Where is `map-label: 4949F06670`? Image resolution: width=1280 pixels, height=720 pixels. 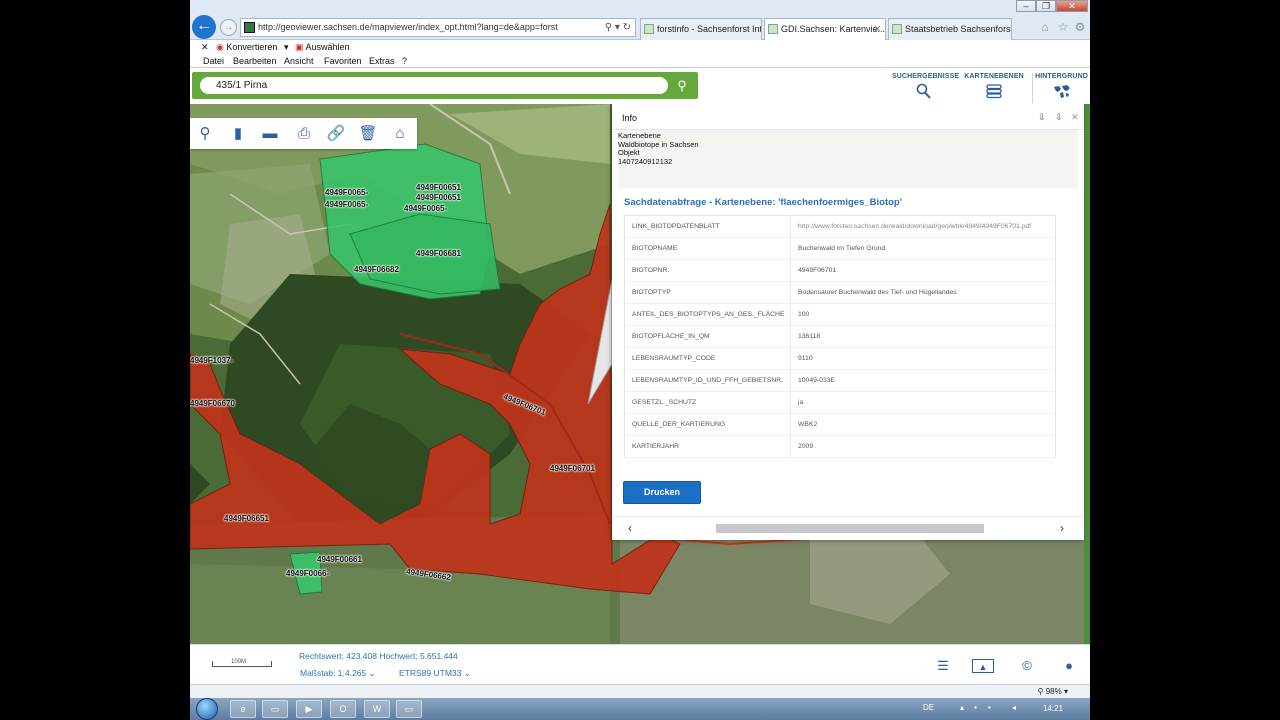
map-label: 4949F06670 is located at coordinates (212, 403).